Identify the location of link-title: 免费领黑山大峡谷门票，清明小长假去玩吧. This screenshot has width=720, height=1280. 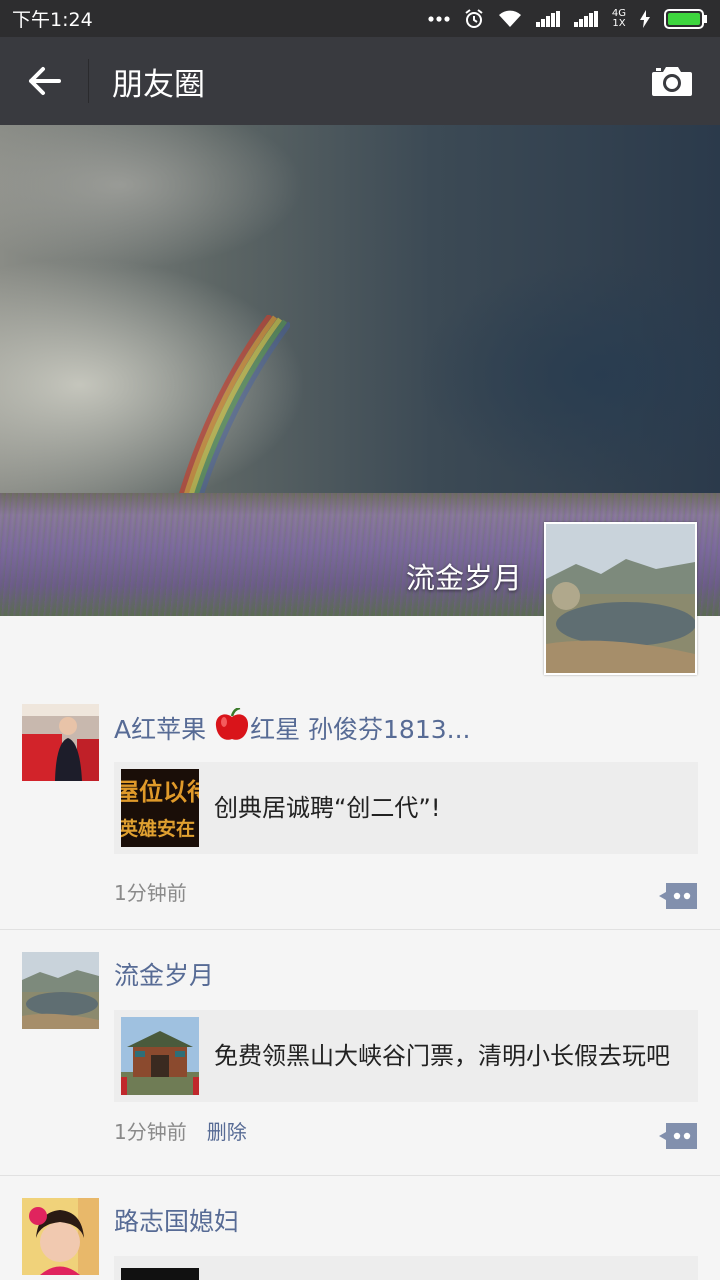
(442, 1055).